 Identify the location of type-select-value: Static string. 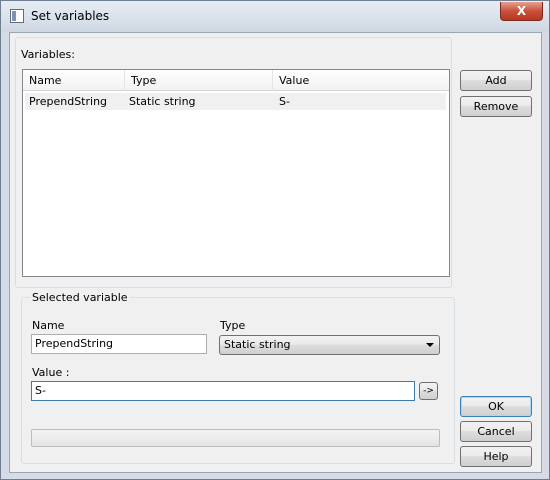
(257, 344).